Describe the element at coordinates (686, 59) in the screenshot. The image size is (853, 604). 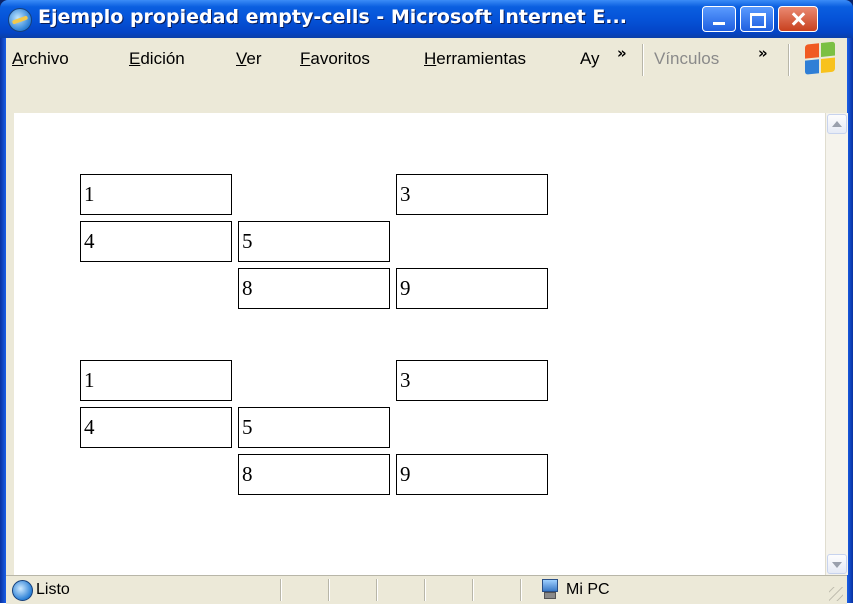
I see `links-label: Vínculos` at that location.